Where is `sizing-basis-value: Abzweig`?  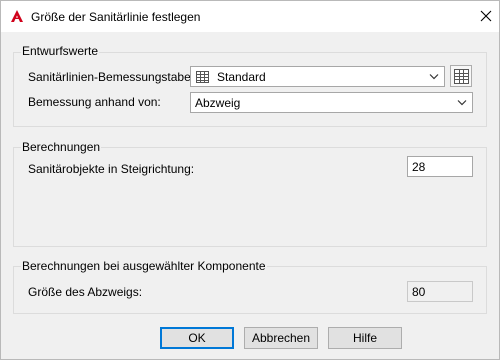
sizing-basis-value: Abzweig is located at coordinates (218, 103).